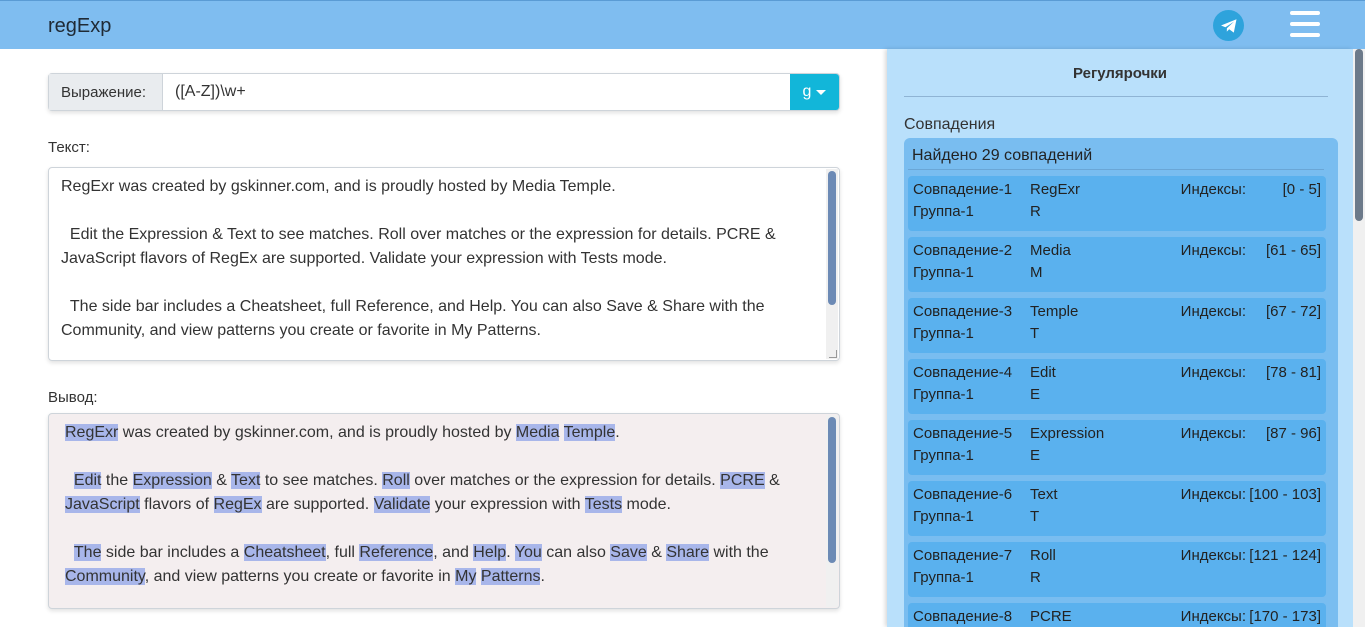 This screenshot has height=627, width=1365. What do you see at coordinates (1293, 433) in the screenshot?
I see `match-index-range: [87 - 96]` at bounding box center [1293, 433].